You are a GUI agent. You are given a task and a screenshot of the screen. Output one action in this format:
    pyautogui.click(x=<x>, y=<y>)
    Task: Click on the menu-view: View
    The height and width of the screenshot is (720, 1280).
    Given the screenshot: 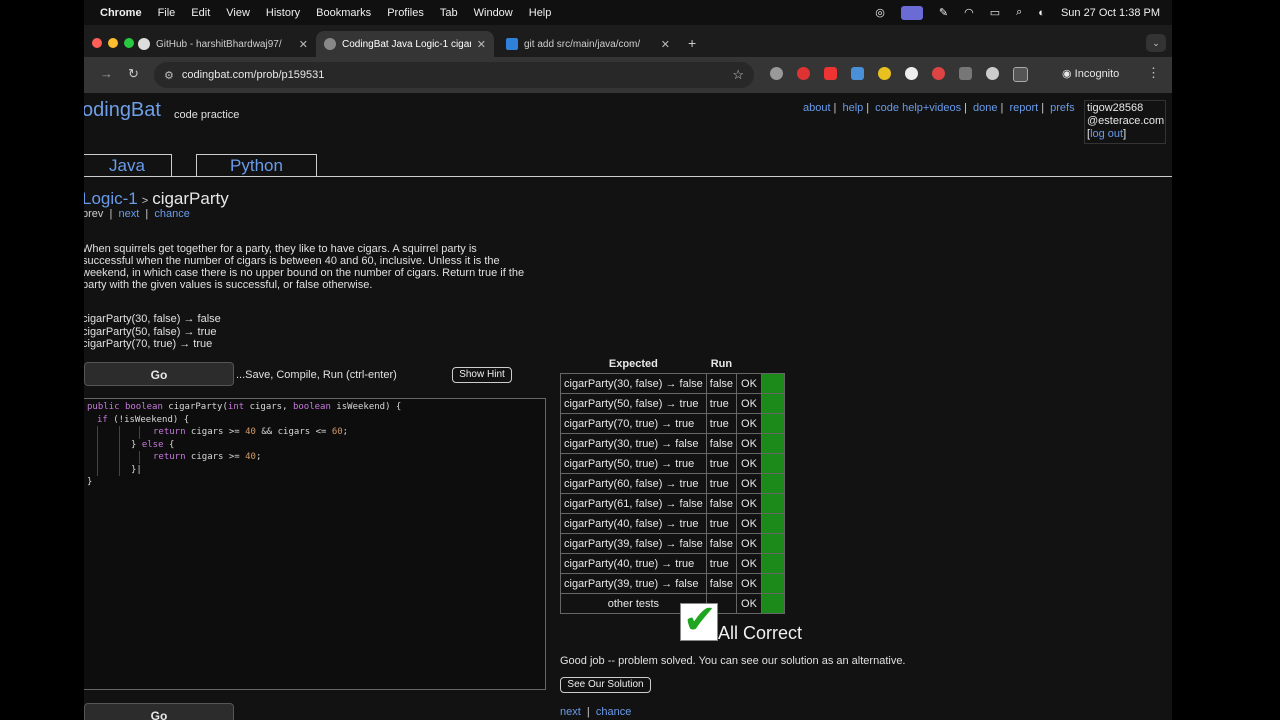 What is the action you would take?
    pyautogui.click(x=238, y=13)
    